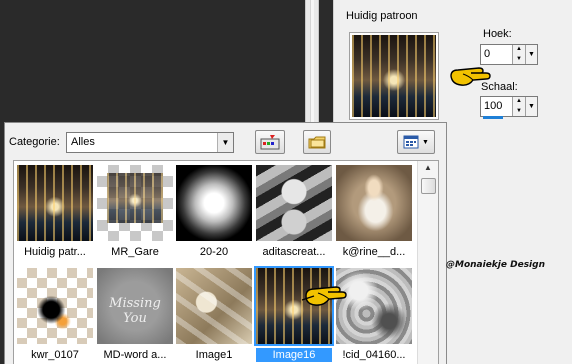  Describe the element at coordinates (294, 355) in the screenshot. I see `pattern-caption: Image16` at that location.